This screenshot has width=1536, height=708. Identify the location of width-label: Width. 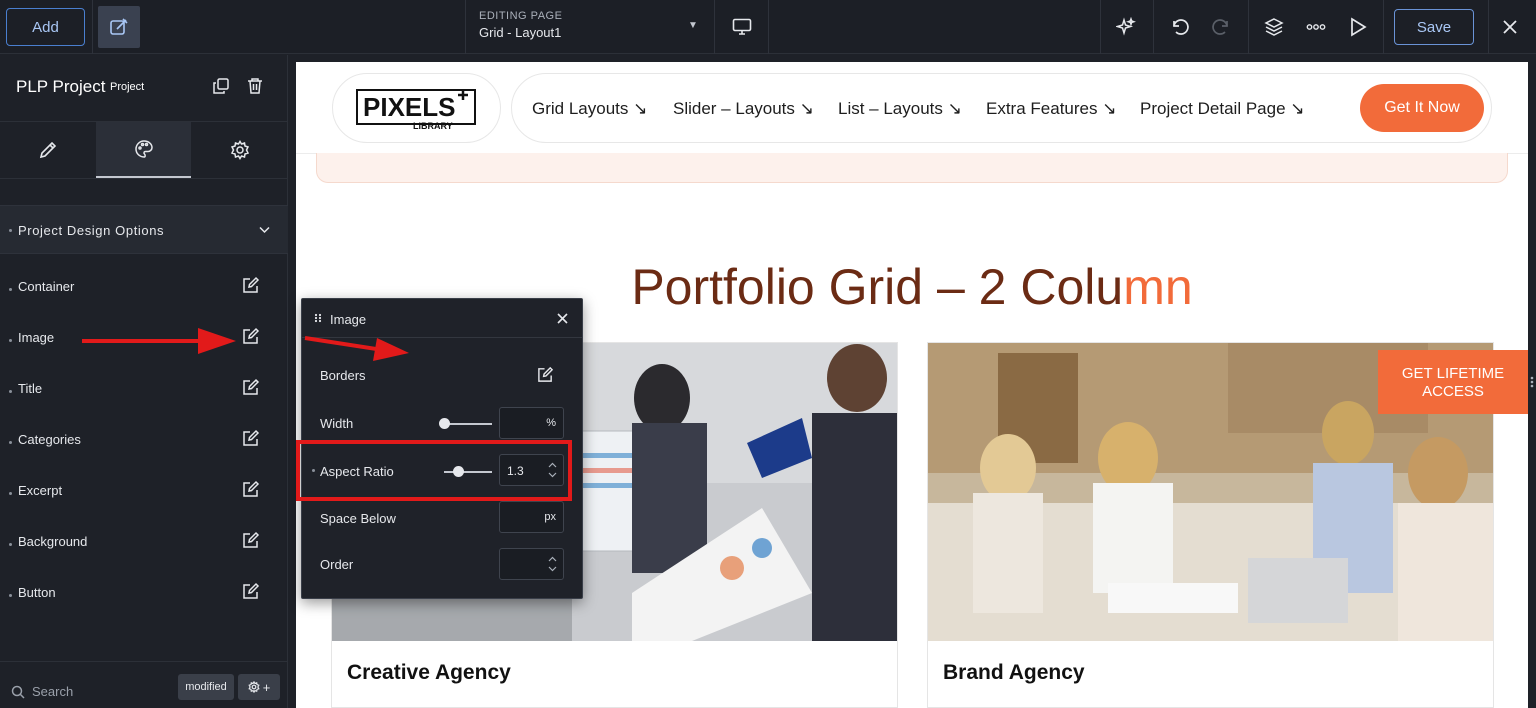
(337, 423).